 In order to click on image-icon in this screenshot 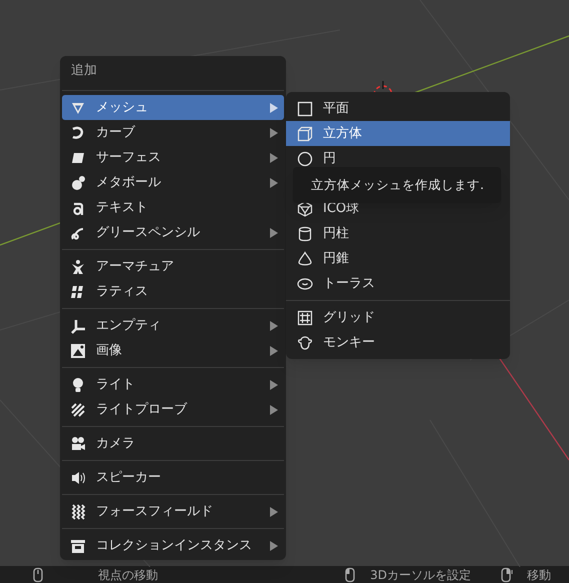, I will do `click(78, 350)`.